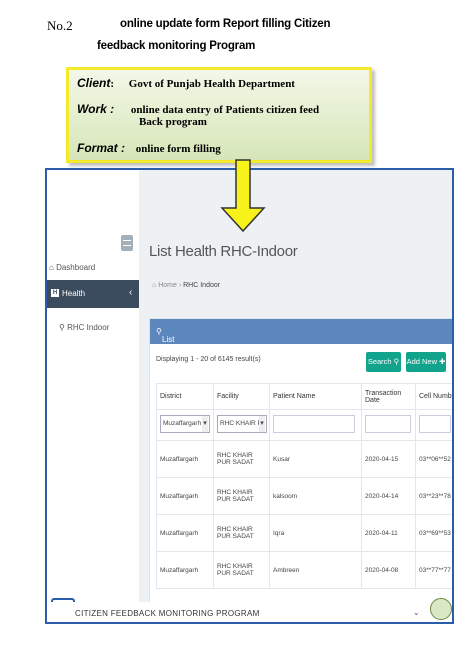  Describe the element at coordinates (112, 84) in the screenshot. I see `client-sep: :` at that location.